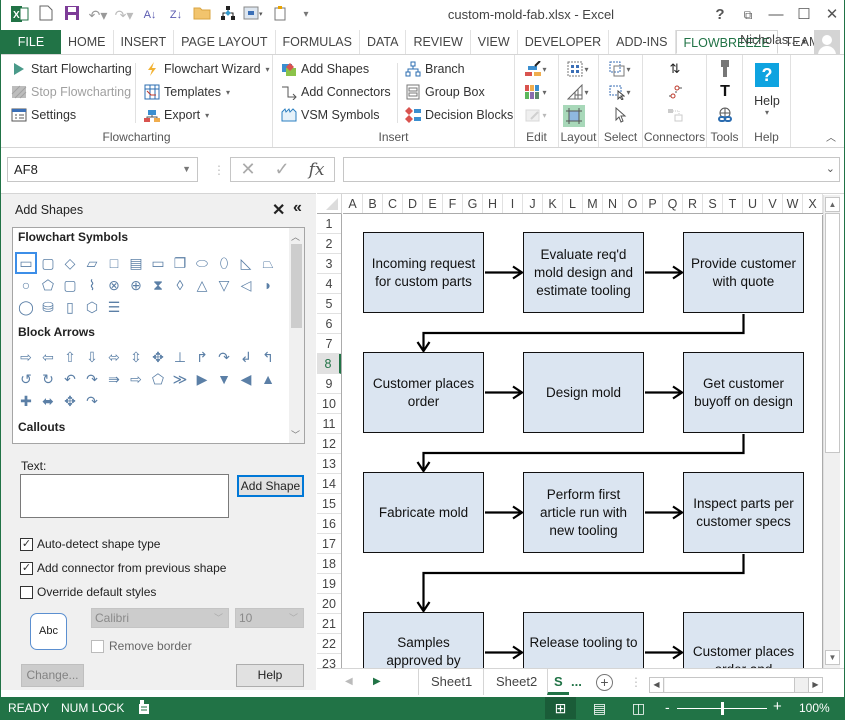 This screenshot has height=720, width=845. What do you see at coordinates (574, 116) in the screenshot?
I see `snap-to-grid-button` at bounding box center [574, 116].